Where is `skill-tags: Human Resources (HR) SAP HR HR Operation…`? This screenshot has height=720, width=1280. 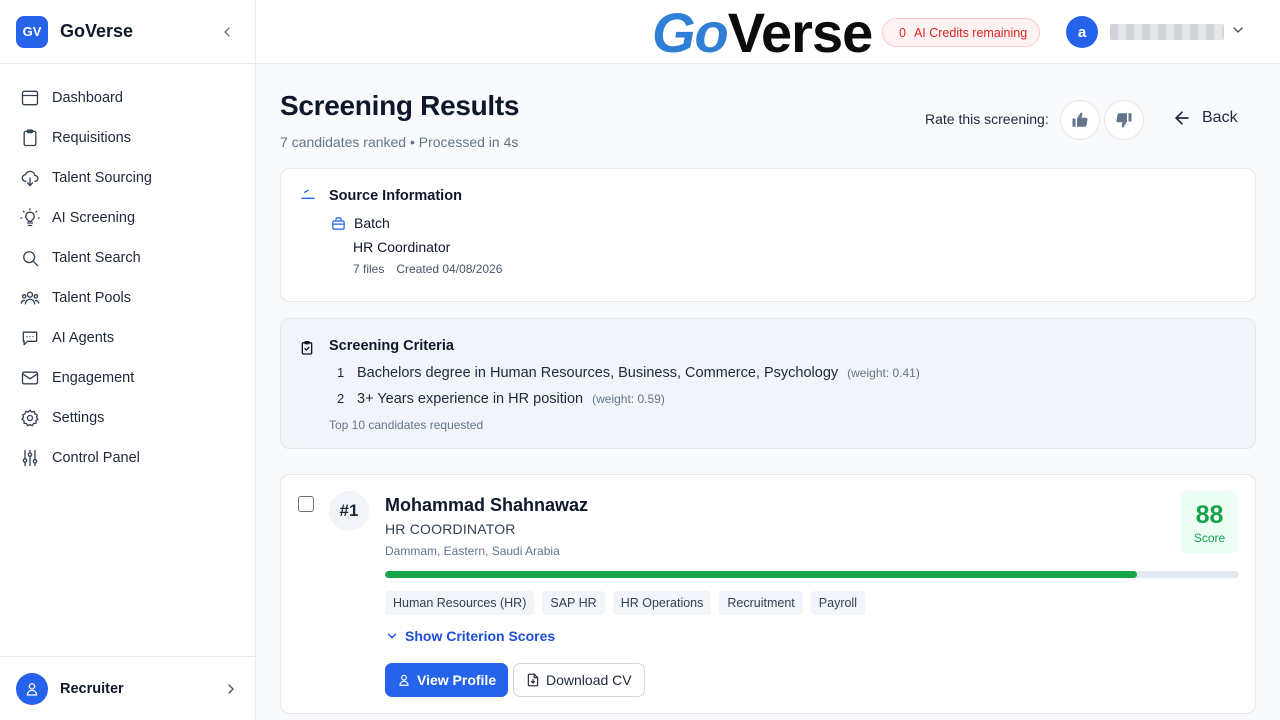
skill-tags: Human Resources (HR) SAP HR HR Operation… is located at coordinates (629, 603).